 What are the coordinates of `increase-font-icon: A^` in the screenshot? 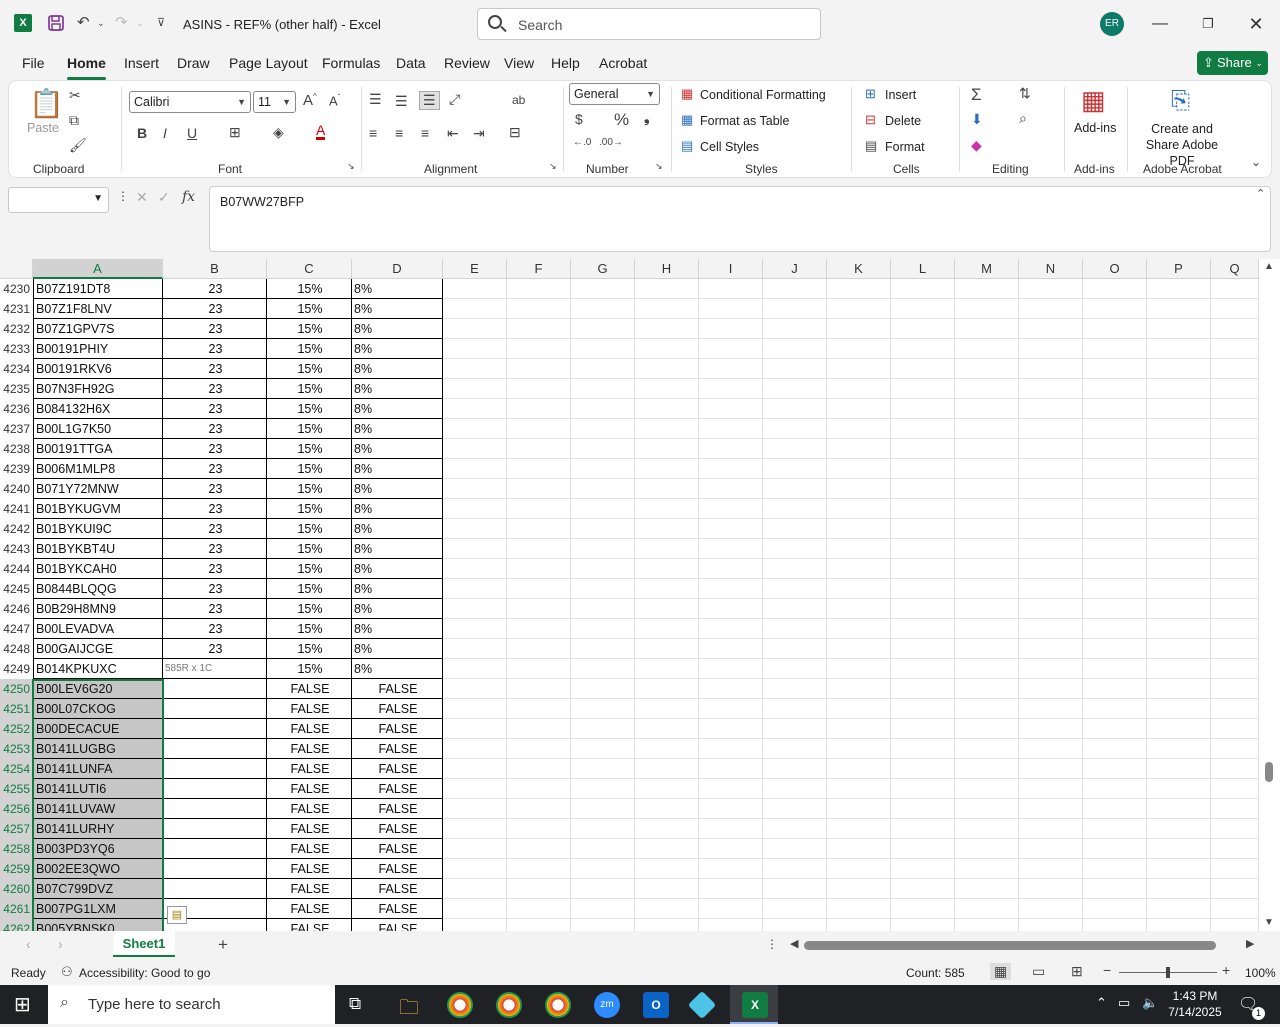 It's located at (310, 100).